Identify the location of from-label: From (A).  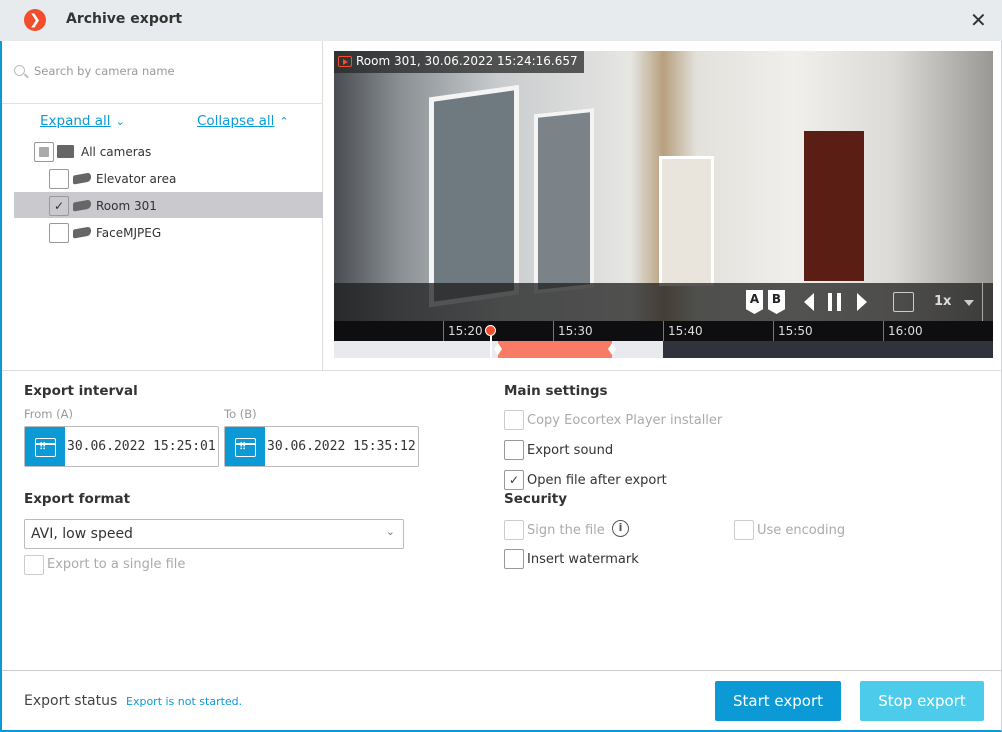
(48, 414).